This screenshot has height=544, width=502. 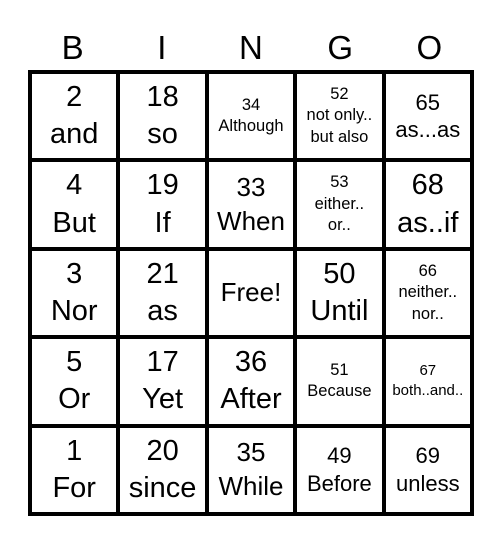 What do you see at coordinates (428, 391) in the screenshot?
I see `cell-text: both..and..` at bounding box center [428, 391].